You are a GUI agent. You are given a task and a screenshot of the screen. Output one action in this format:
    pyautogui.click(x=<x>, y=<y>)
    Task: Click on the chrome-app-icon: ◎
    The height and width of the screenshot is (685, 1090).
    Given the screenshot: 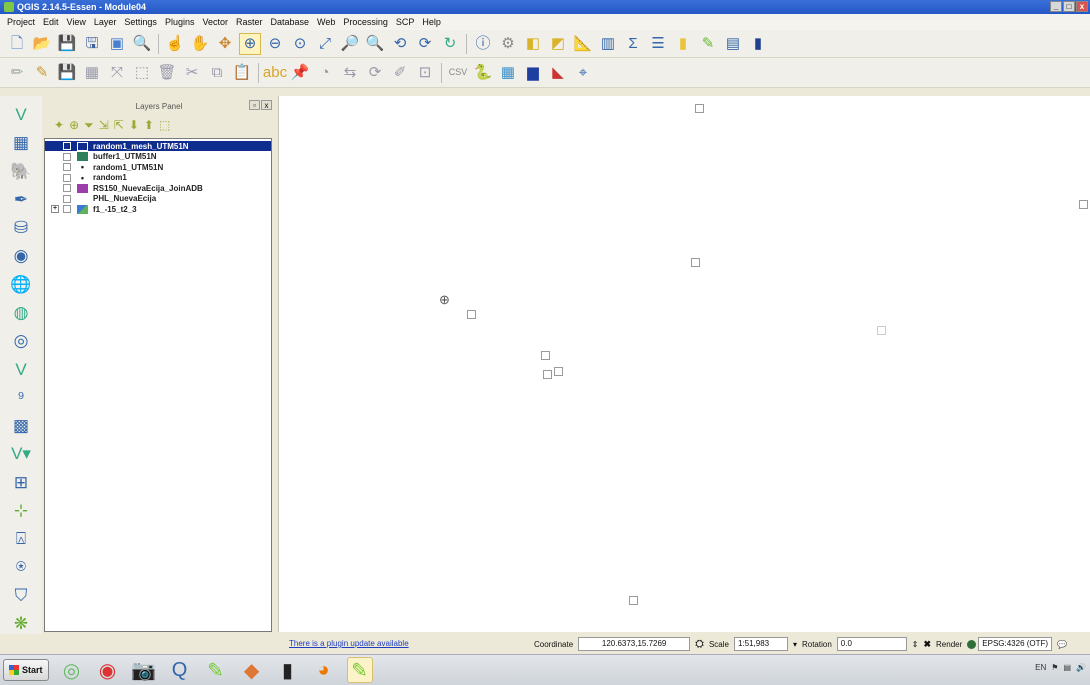 What is the action you would take?
    pyautogui.click(x=72, y=670)
    